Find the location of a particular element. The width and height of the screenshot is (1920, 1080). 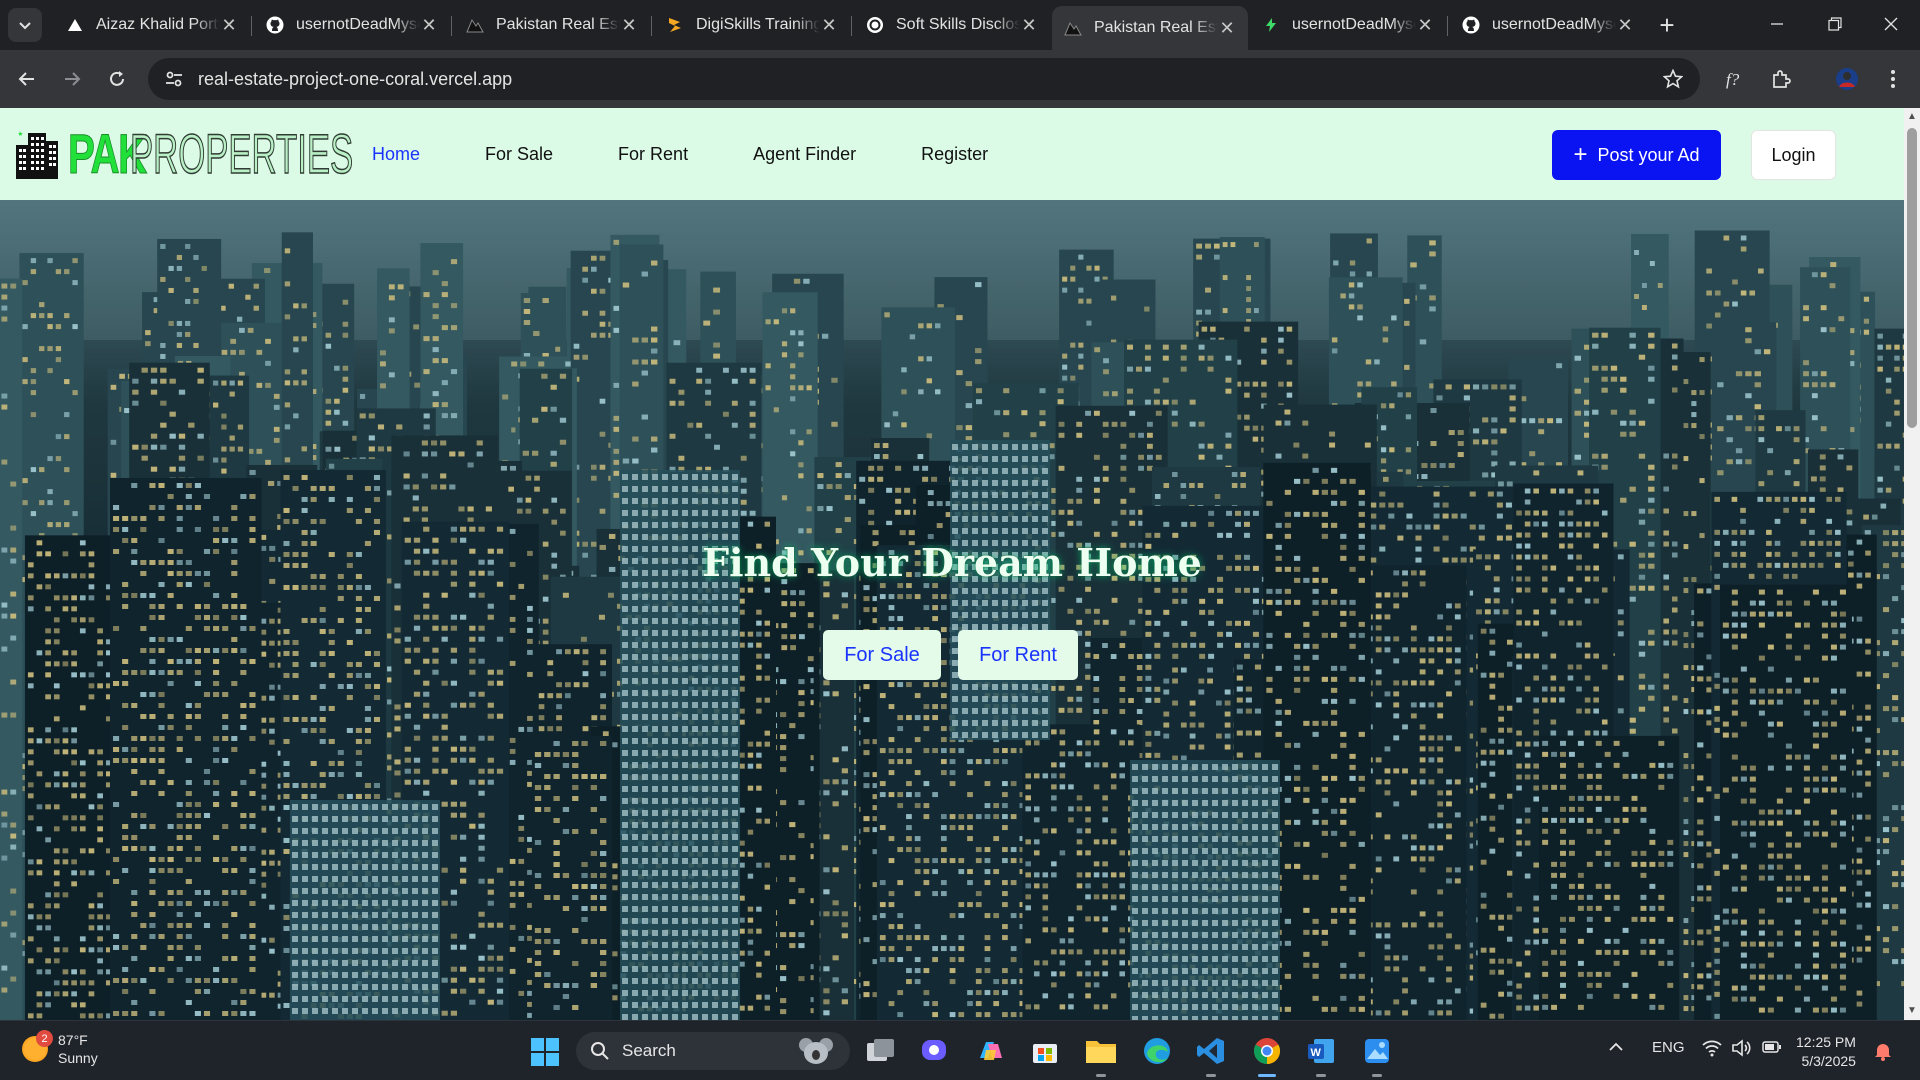

tab-title: DigiSkills Training is located at coordinates (758, 25).